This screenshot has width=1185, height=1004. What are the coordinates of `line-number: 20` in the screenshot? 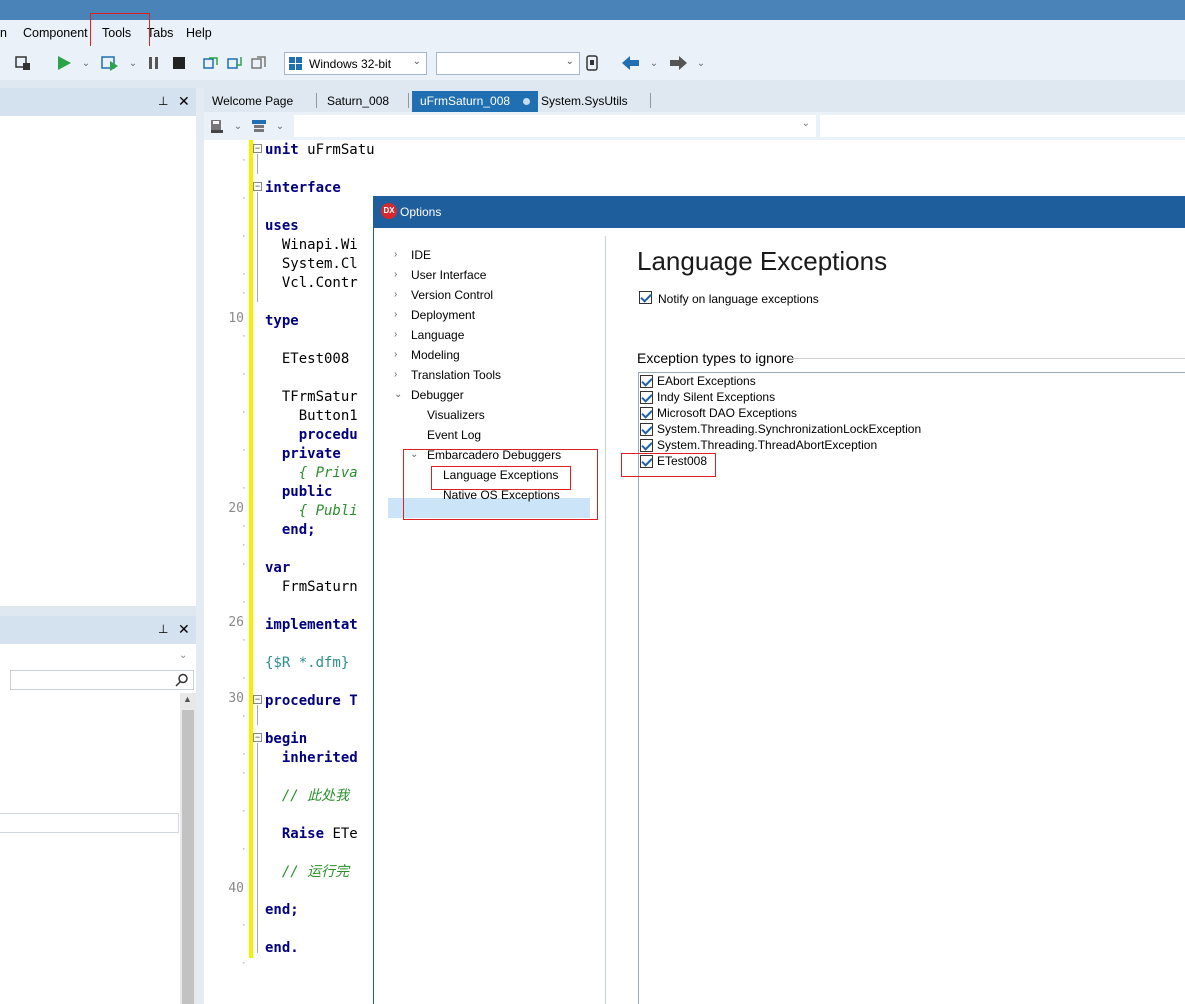 It's located at (236, 508).